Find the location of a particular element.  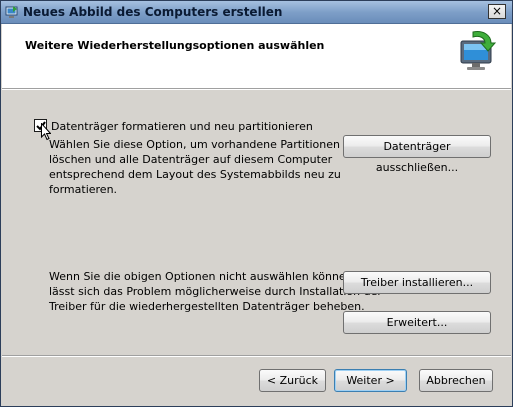

restore-icon is located at coordinates (12, 12).